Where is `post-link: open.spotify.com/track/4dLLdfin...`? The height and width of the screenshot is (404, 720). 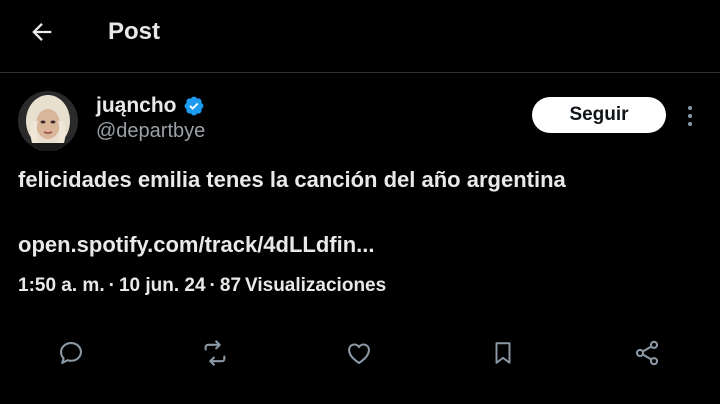 post-link: open.spotify.com/track/4dLLdfin... is located at coordinates (196, 245).